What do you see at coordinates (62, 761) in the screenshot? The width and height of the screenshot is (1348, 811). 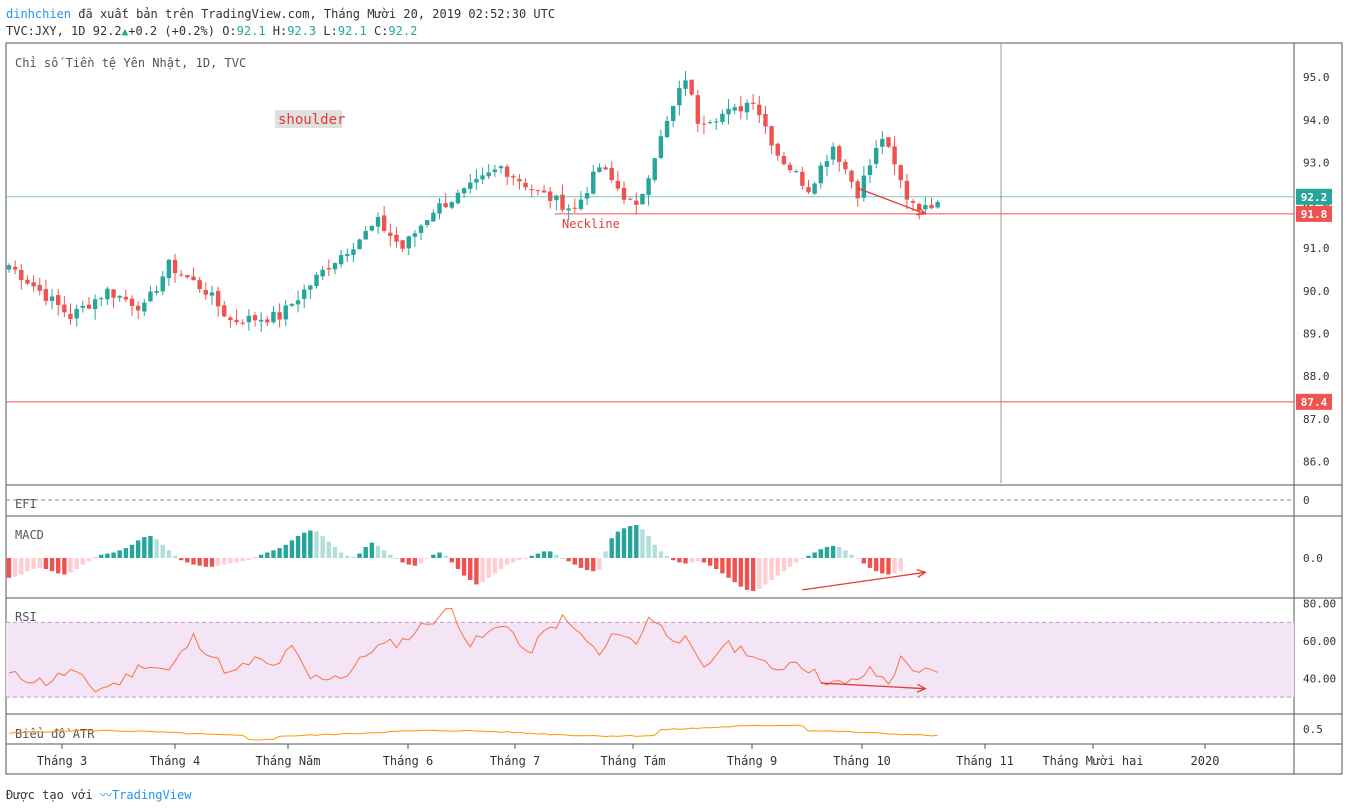 I see `time-axis-label: Tháng 3` at bounding box center [62, 761].